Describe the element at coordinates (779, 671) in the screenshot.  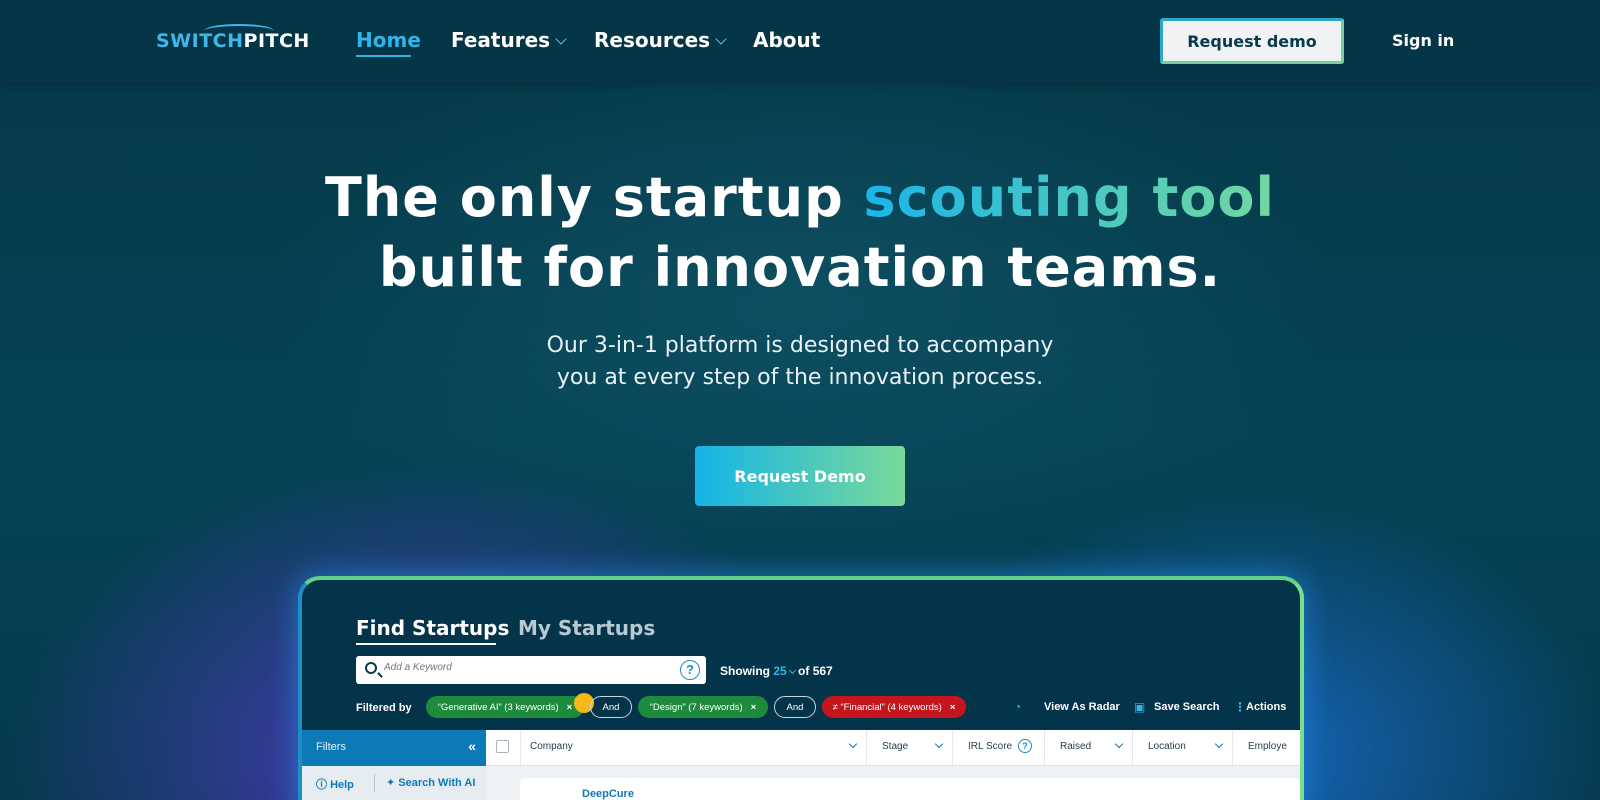
I see `page-size-select: 25` at that location.